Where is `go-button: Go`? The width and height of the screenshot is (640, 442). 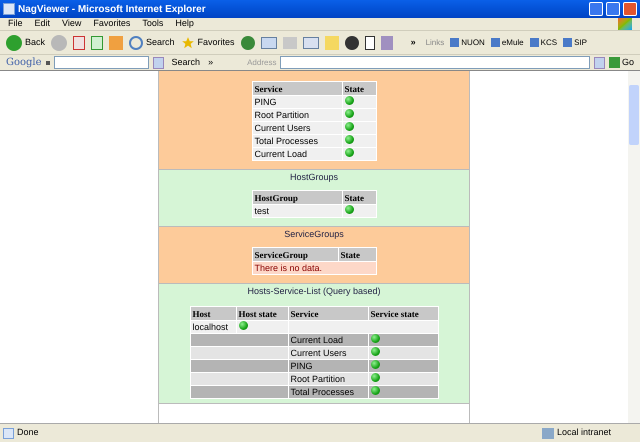 go-button: Go is located at coordinates (621, 63).